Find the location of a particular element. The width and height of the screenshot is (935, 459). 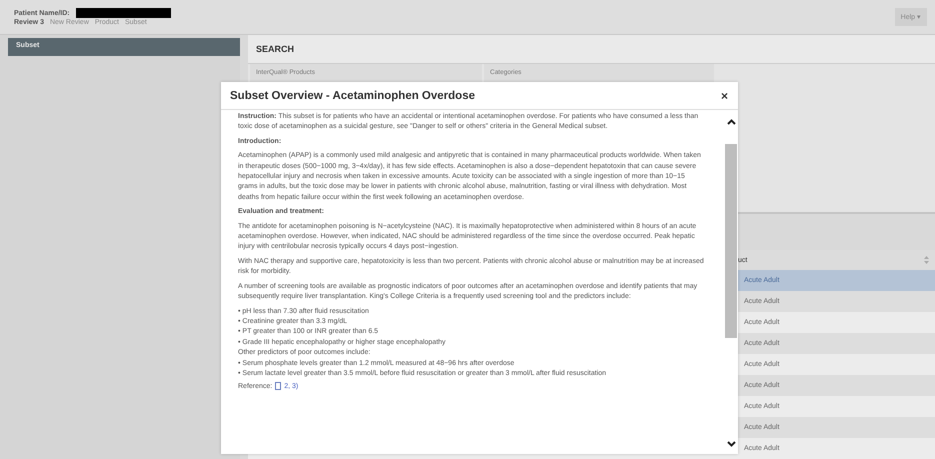

dialog-title: Subset Overview - Acetaminophen Overdose is located at coordinates (352, 96).